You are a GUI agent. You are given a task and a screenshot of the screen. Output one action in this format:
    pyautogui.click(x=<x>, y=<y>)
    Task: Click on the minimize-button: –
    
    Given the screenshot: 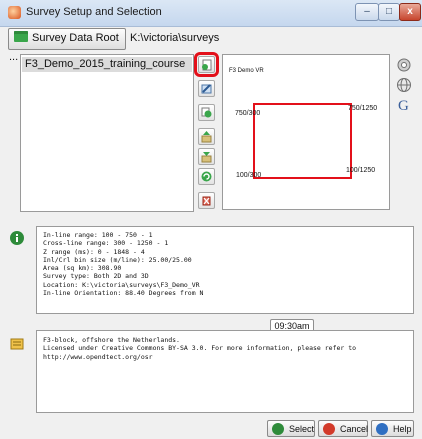 What is the action you would take?
    pyautogui.click(x=367, y=12)
    